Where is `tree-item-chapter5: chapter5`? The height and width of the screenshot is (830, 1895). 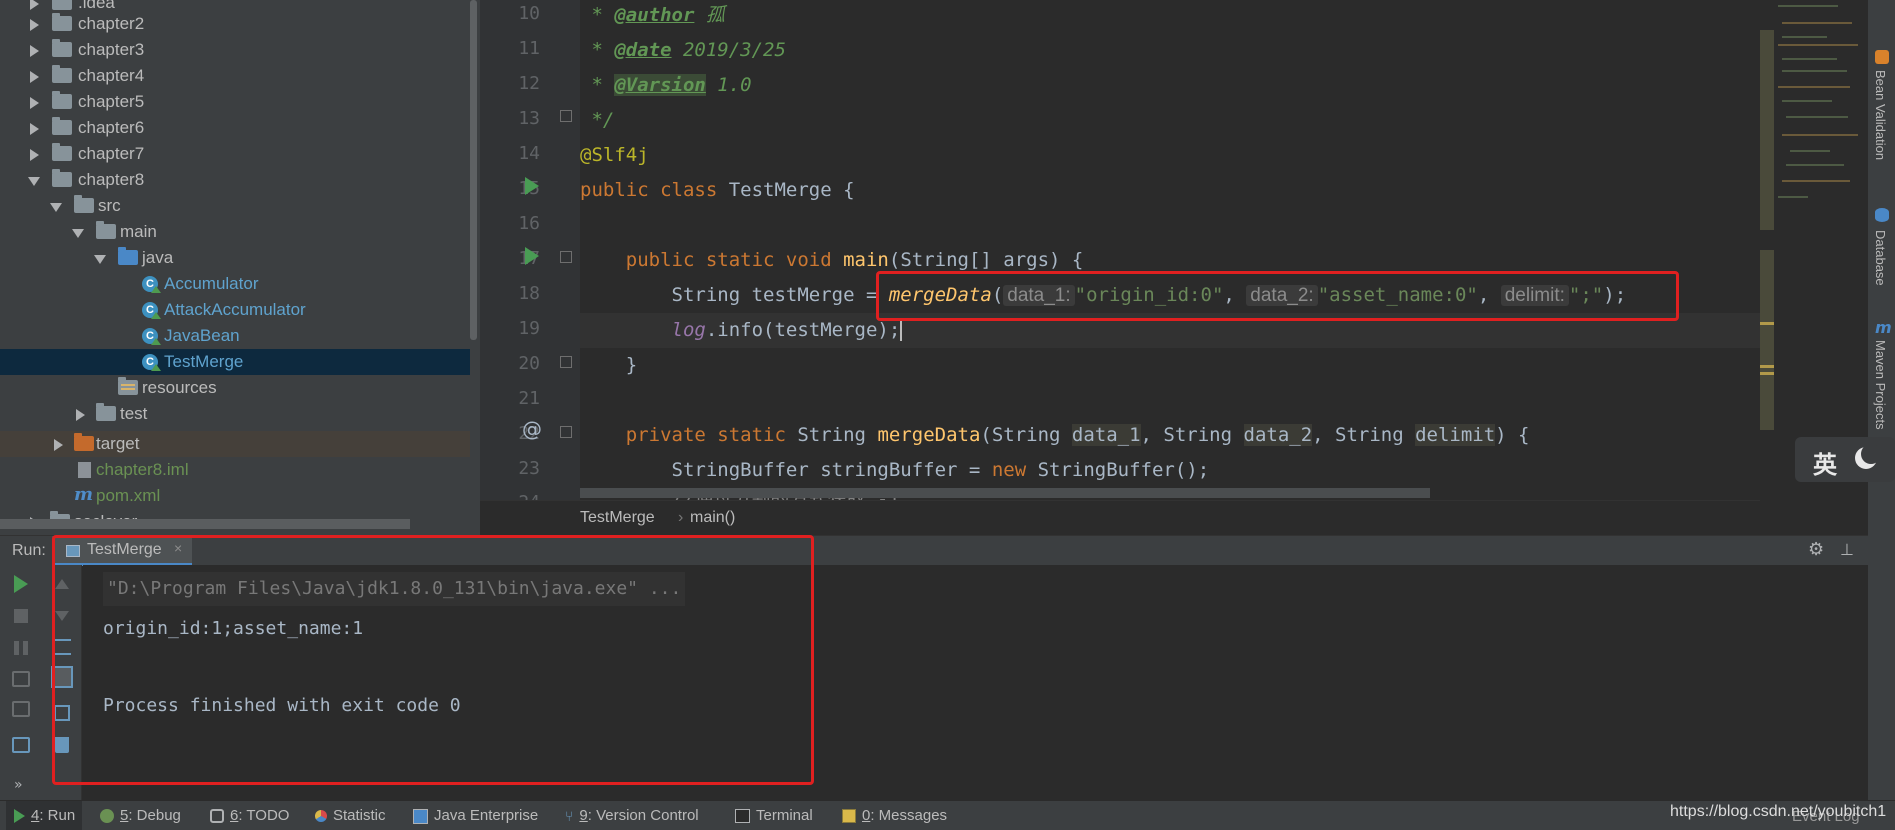 tree-item-chapter5: chapter5 is located at coordinates (235, 102).